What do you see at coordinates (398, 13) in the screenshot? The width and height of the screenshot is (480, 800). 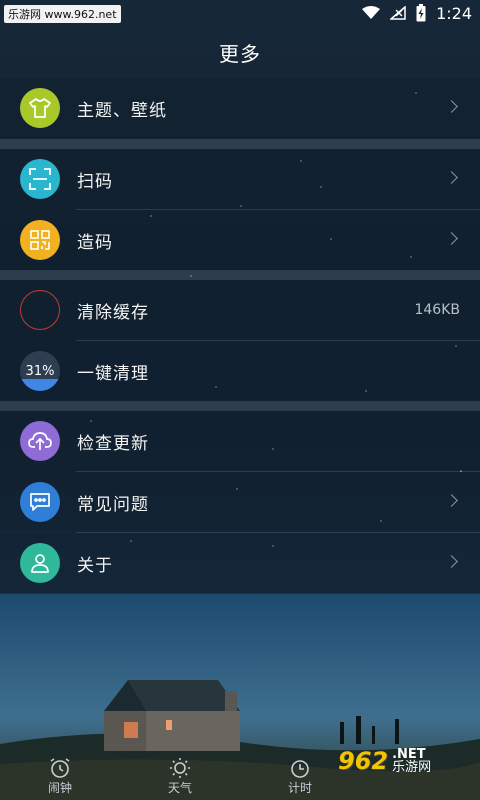 I see `signal-off-icon` at bounding box center [398, 13].